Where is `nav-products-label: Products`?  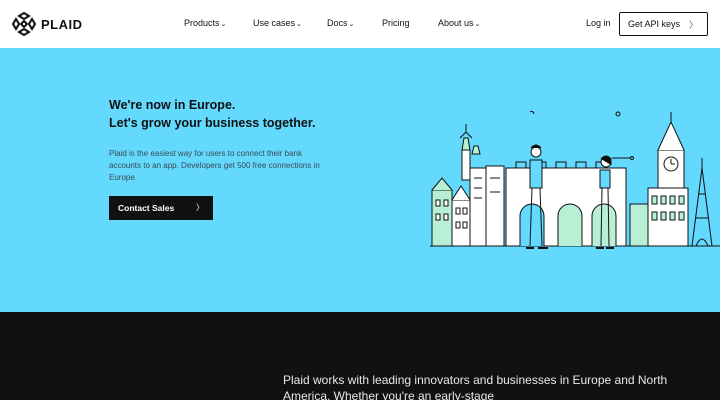
nav-products-label: Products is located at coordinates (202, 23).